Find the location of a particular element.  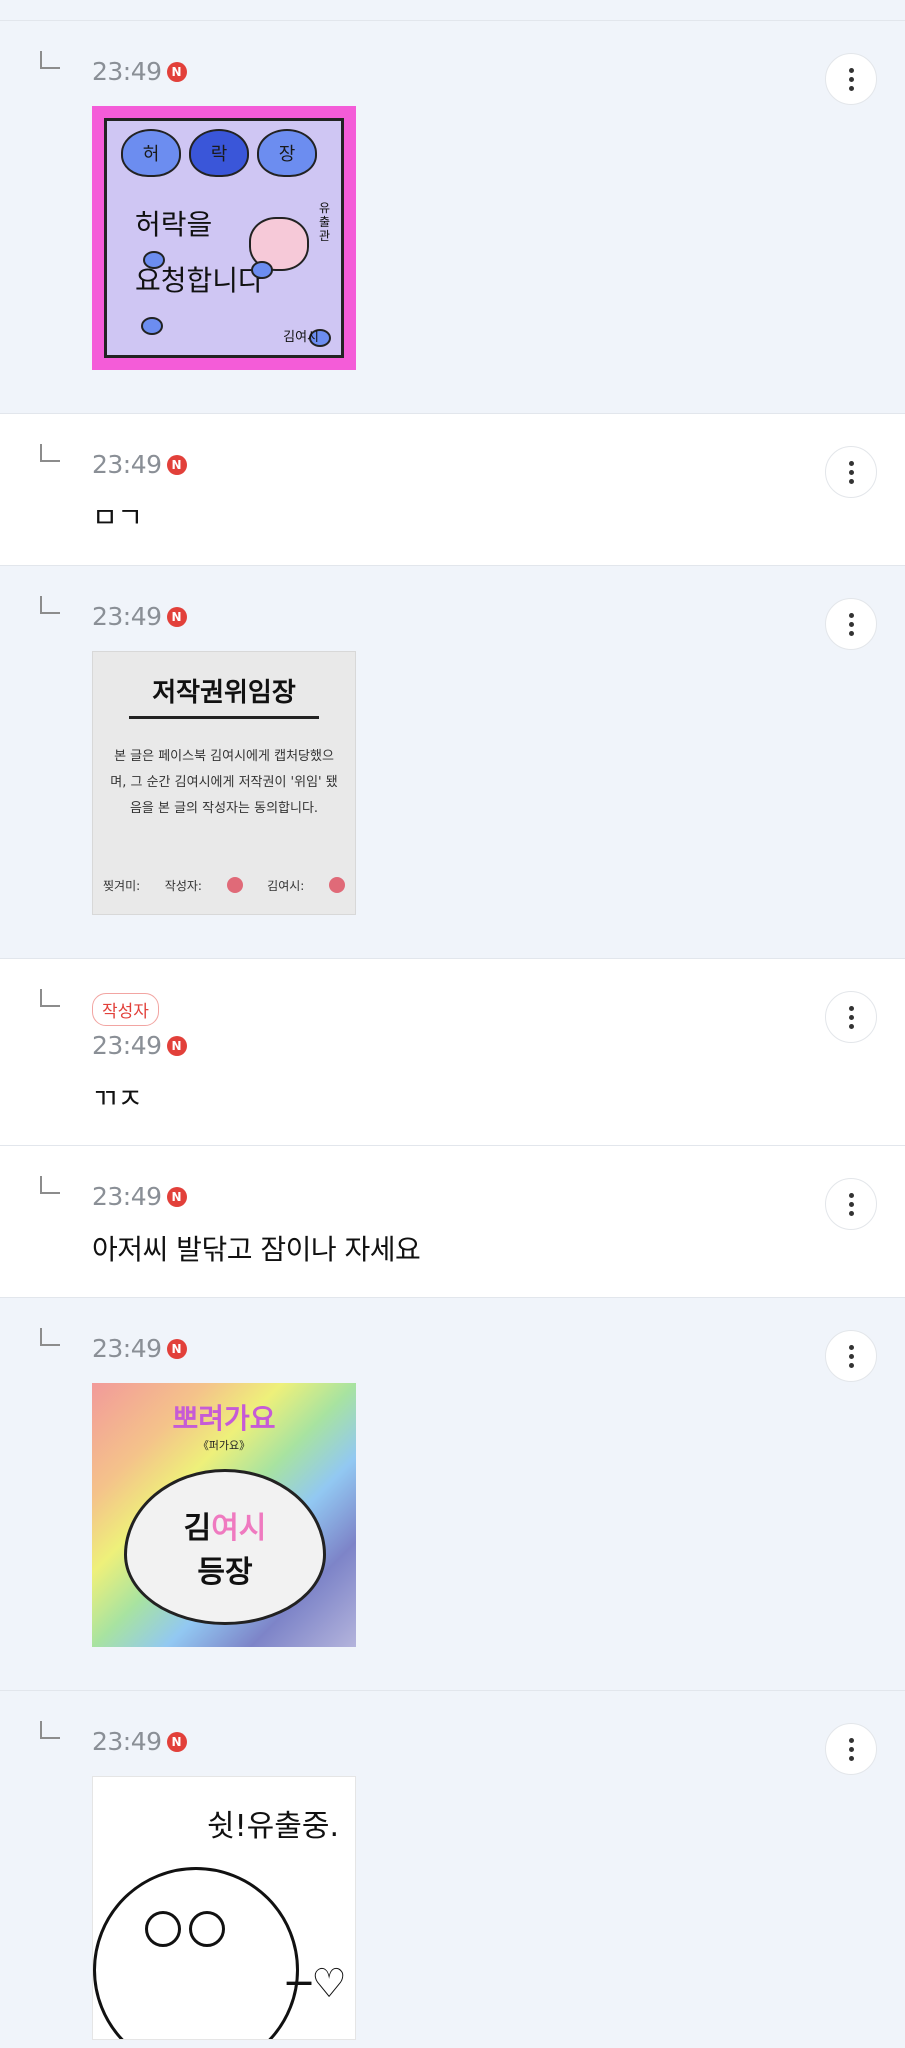

footer-right: 김여시: is located at coordinates (286, 886).